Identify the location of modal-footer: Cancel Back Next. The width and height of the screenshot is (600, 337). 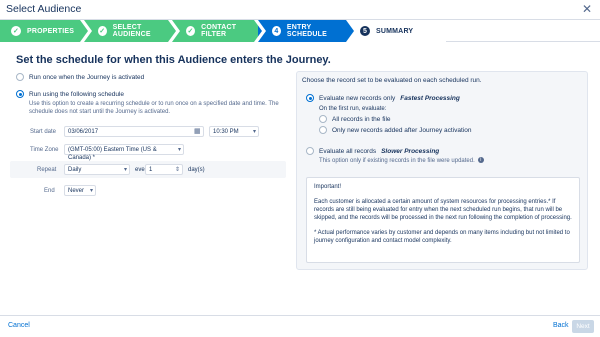
(300, 326).